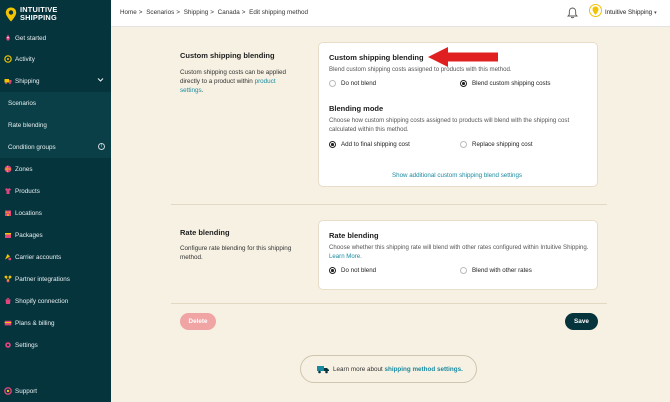 This screenshot has width=670, height=402. Describe the element at coordinates (354, 235) in the screenshot. I see `card-title: Rate blending` at that location.